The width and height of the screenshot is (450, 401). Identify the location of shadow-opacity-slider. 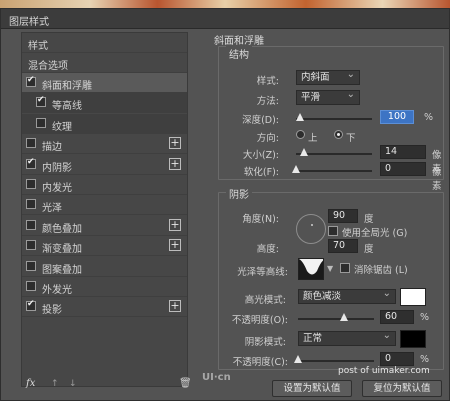
(336, 361).